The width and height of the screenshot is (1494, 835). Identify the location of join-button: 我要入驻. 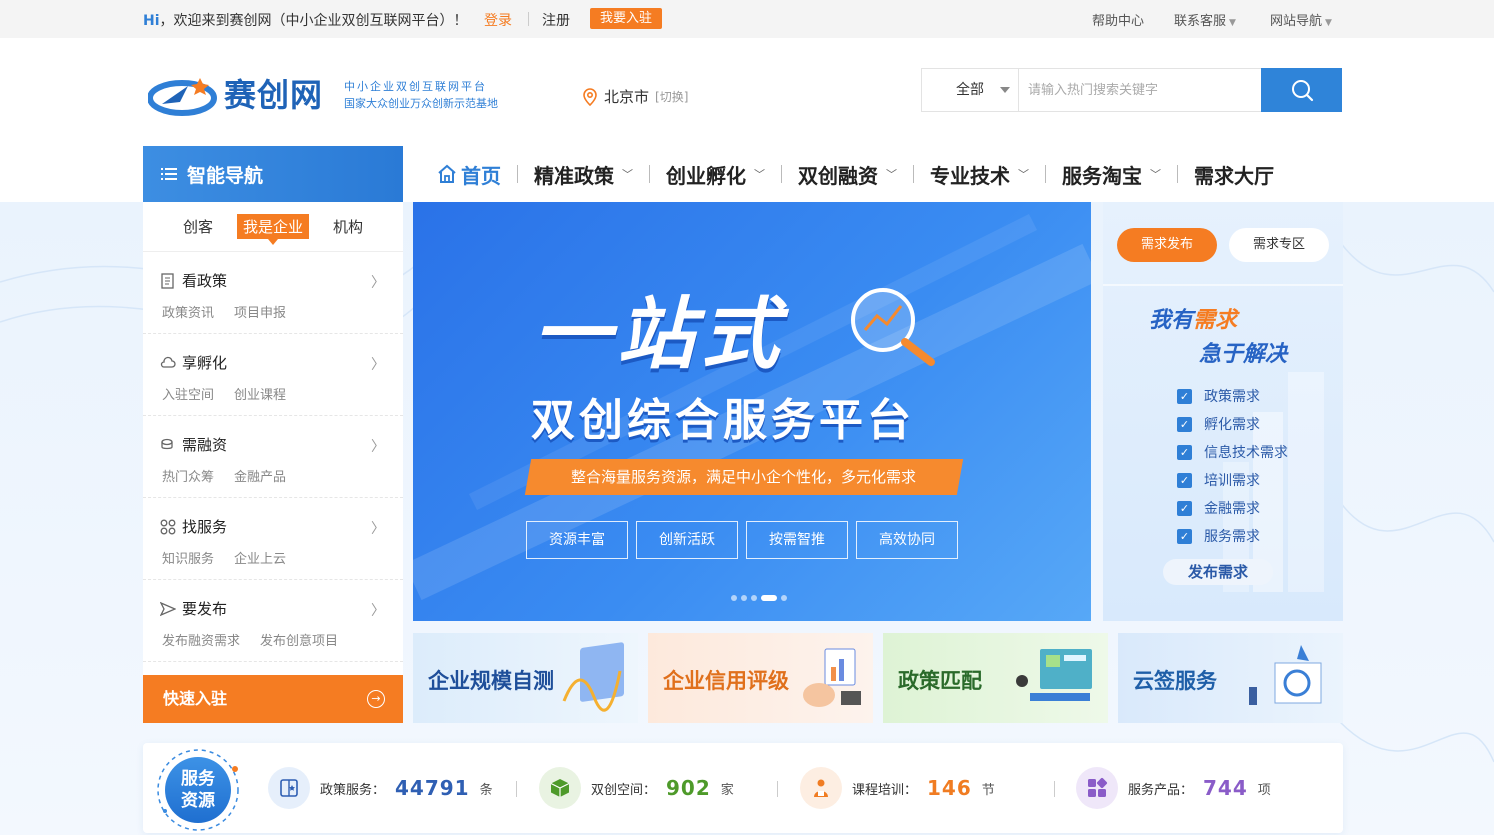
(626, 18).